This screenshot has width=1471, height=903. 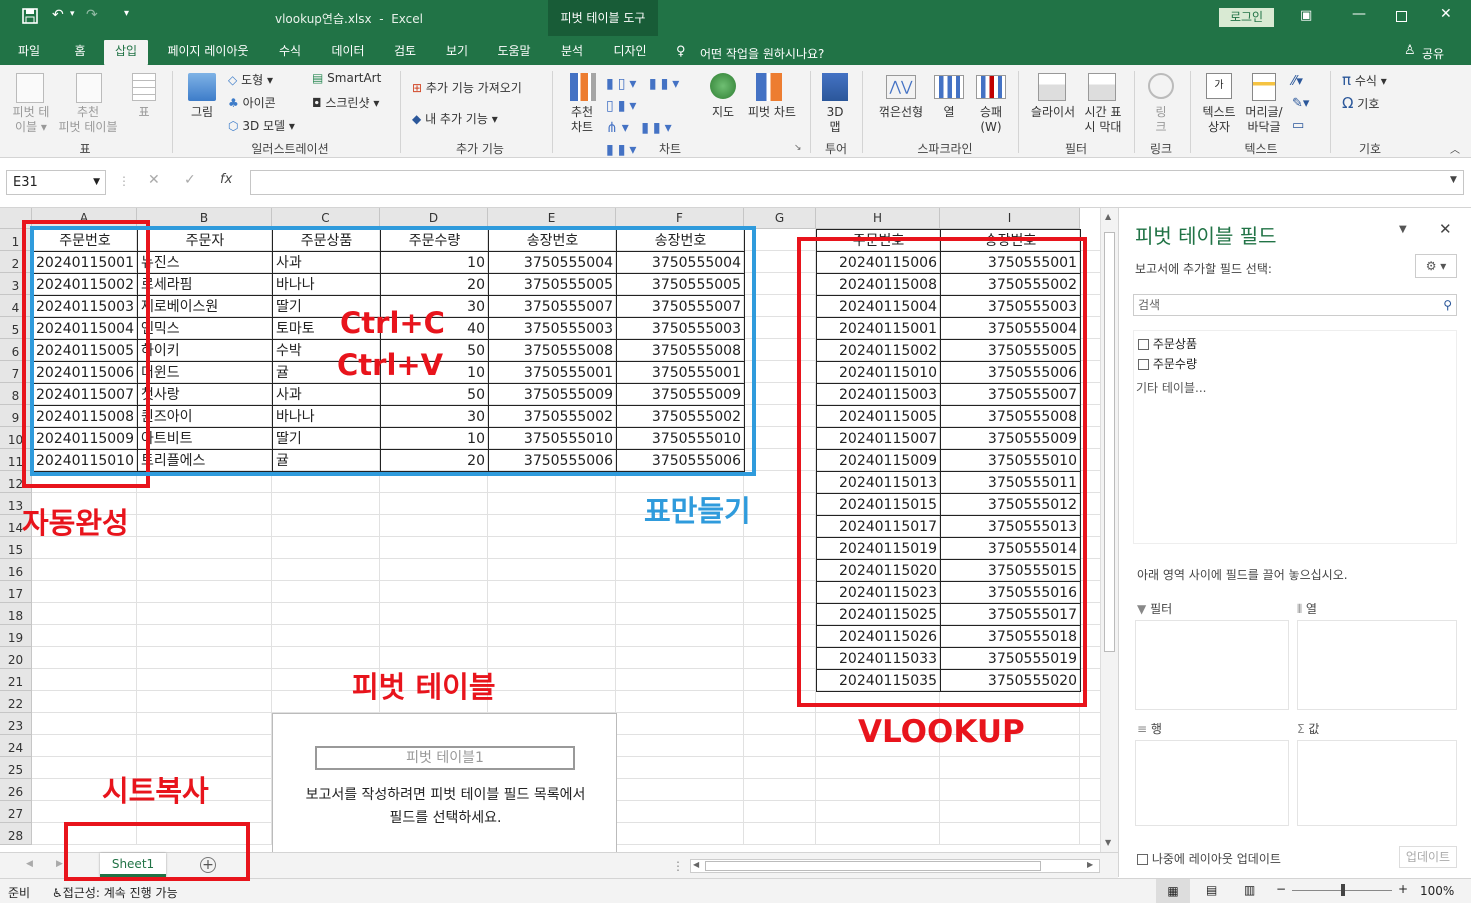 I want to click on field-item: 주문상품, so click(x=1167, y=343).